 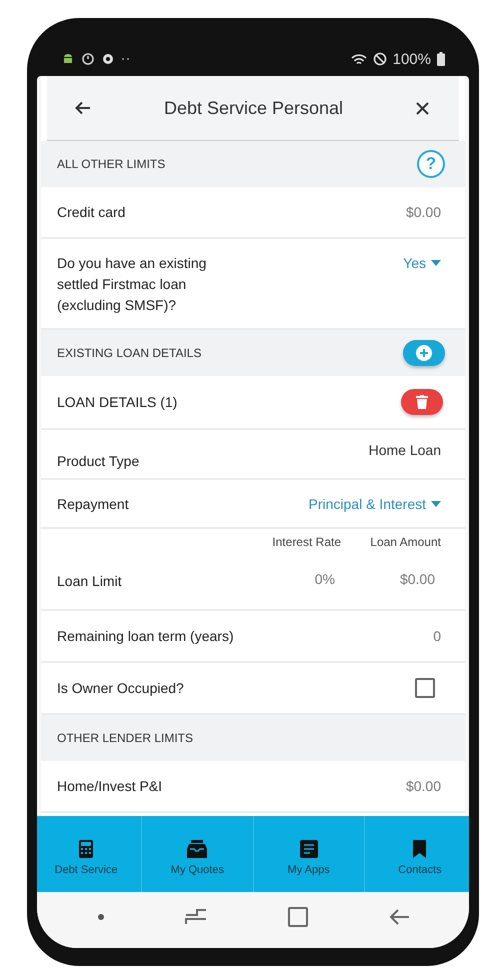 I want to click on field-label: Do you have an existing settled Firstmac loan (excluding SMSF)?, so click(x=132, y=284).